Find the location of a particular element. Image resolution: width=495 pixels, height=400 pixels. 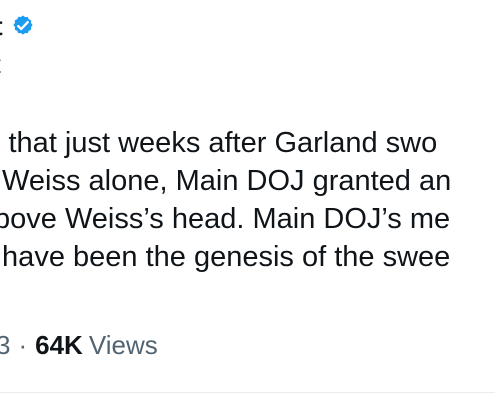

verified-badge-icon is located at coordinates (23, 26).